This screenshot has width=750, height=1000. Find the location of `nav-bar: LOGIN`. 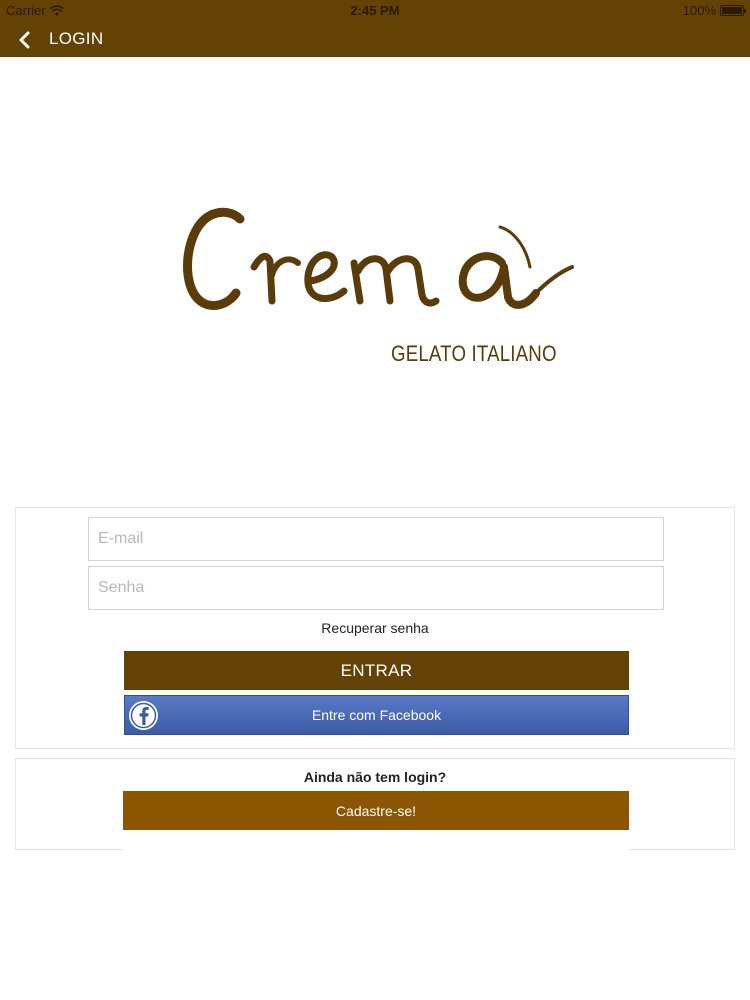

nav-bar: LOGIN is located at coordinates (375, 39).